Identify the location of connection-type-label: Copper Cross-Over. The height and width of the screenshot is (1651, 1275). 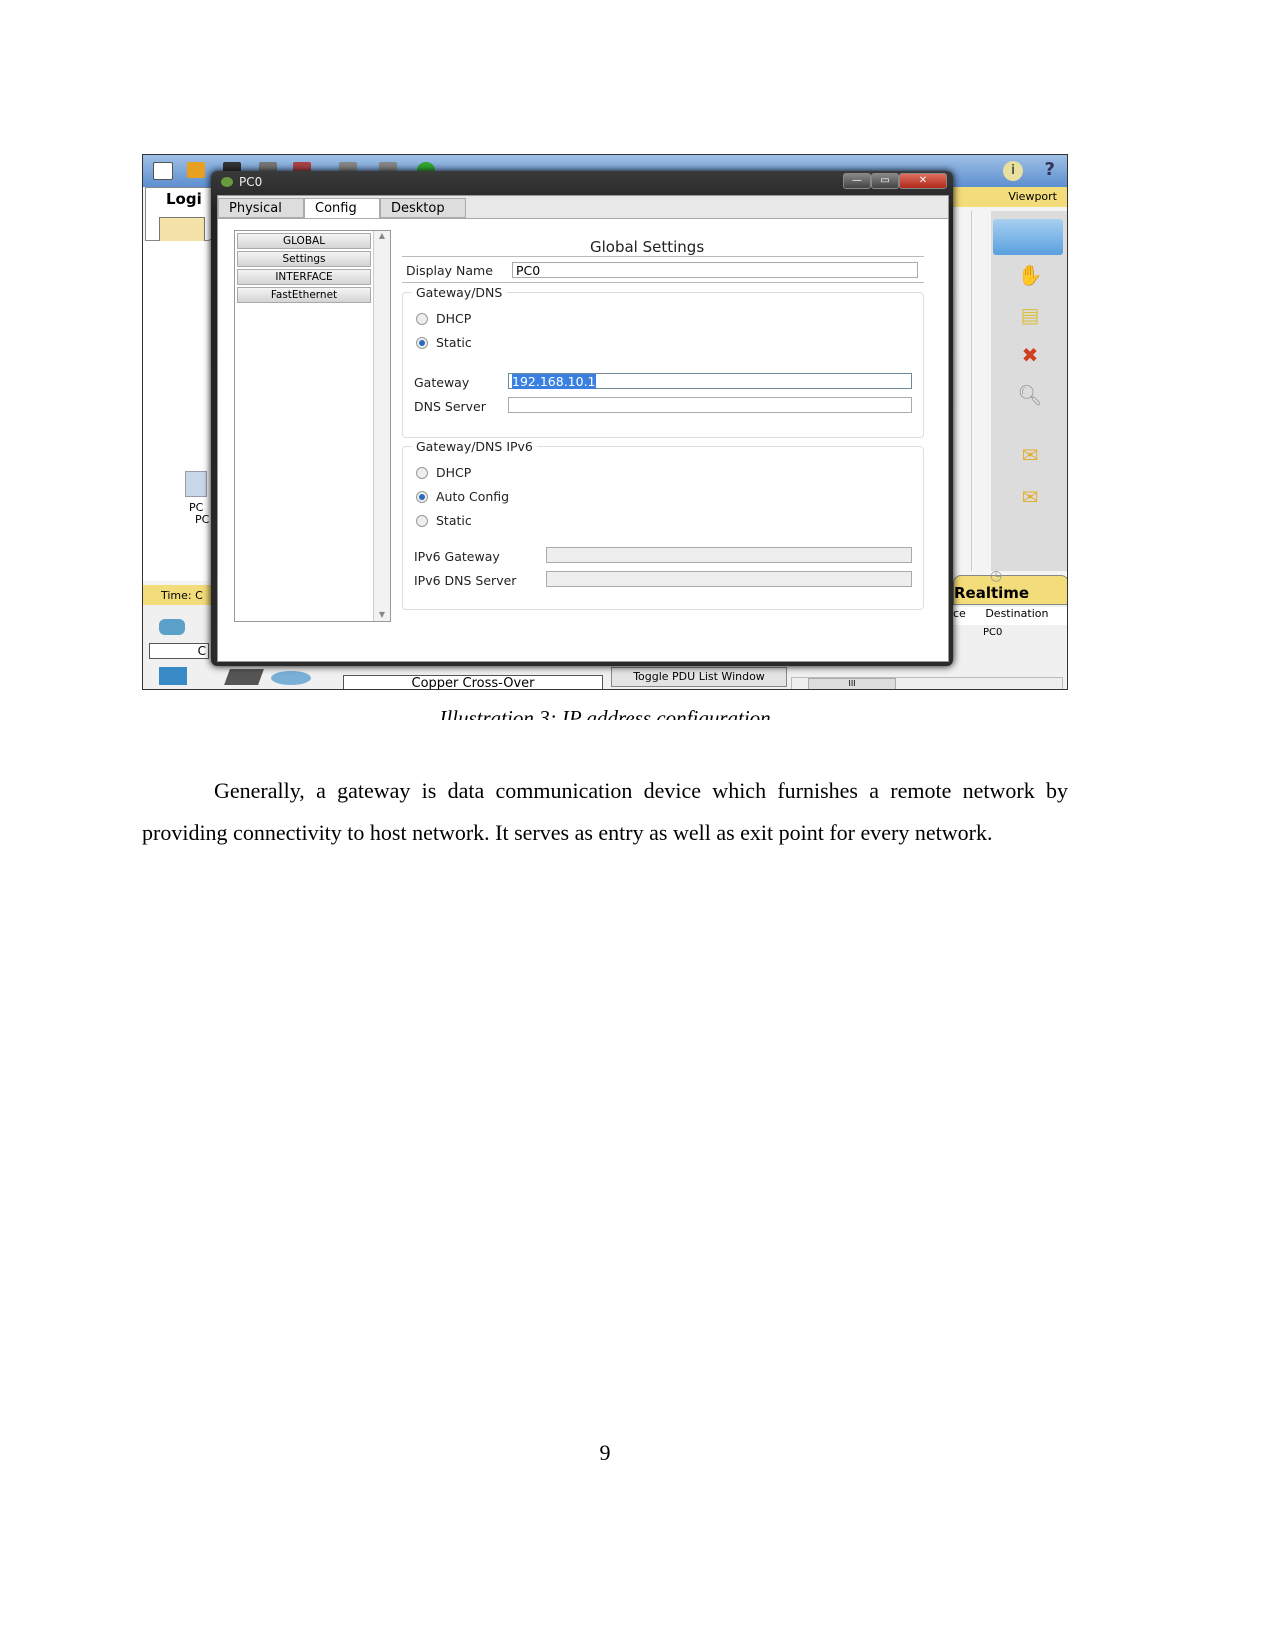
(473, 682).